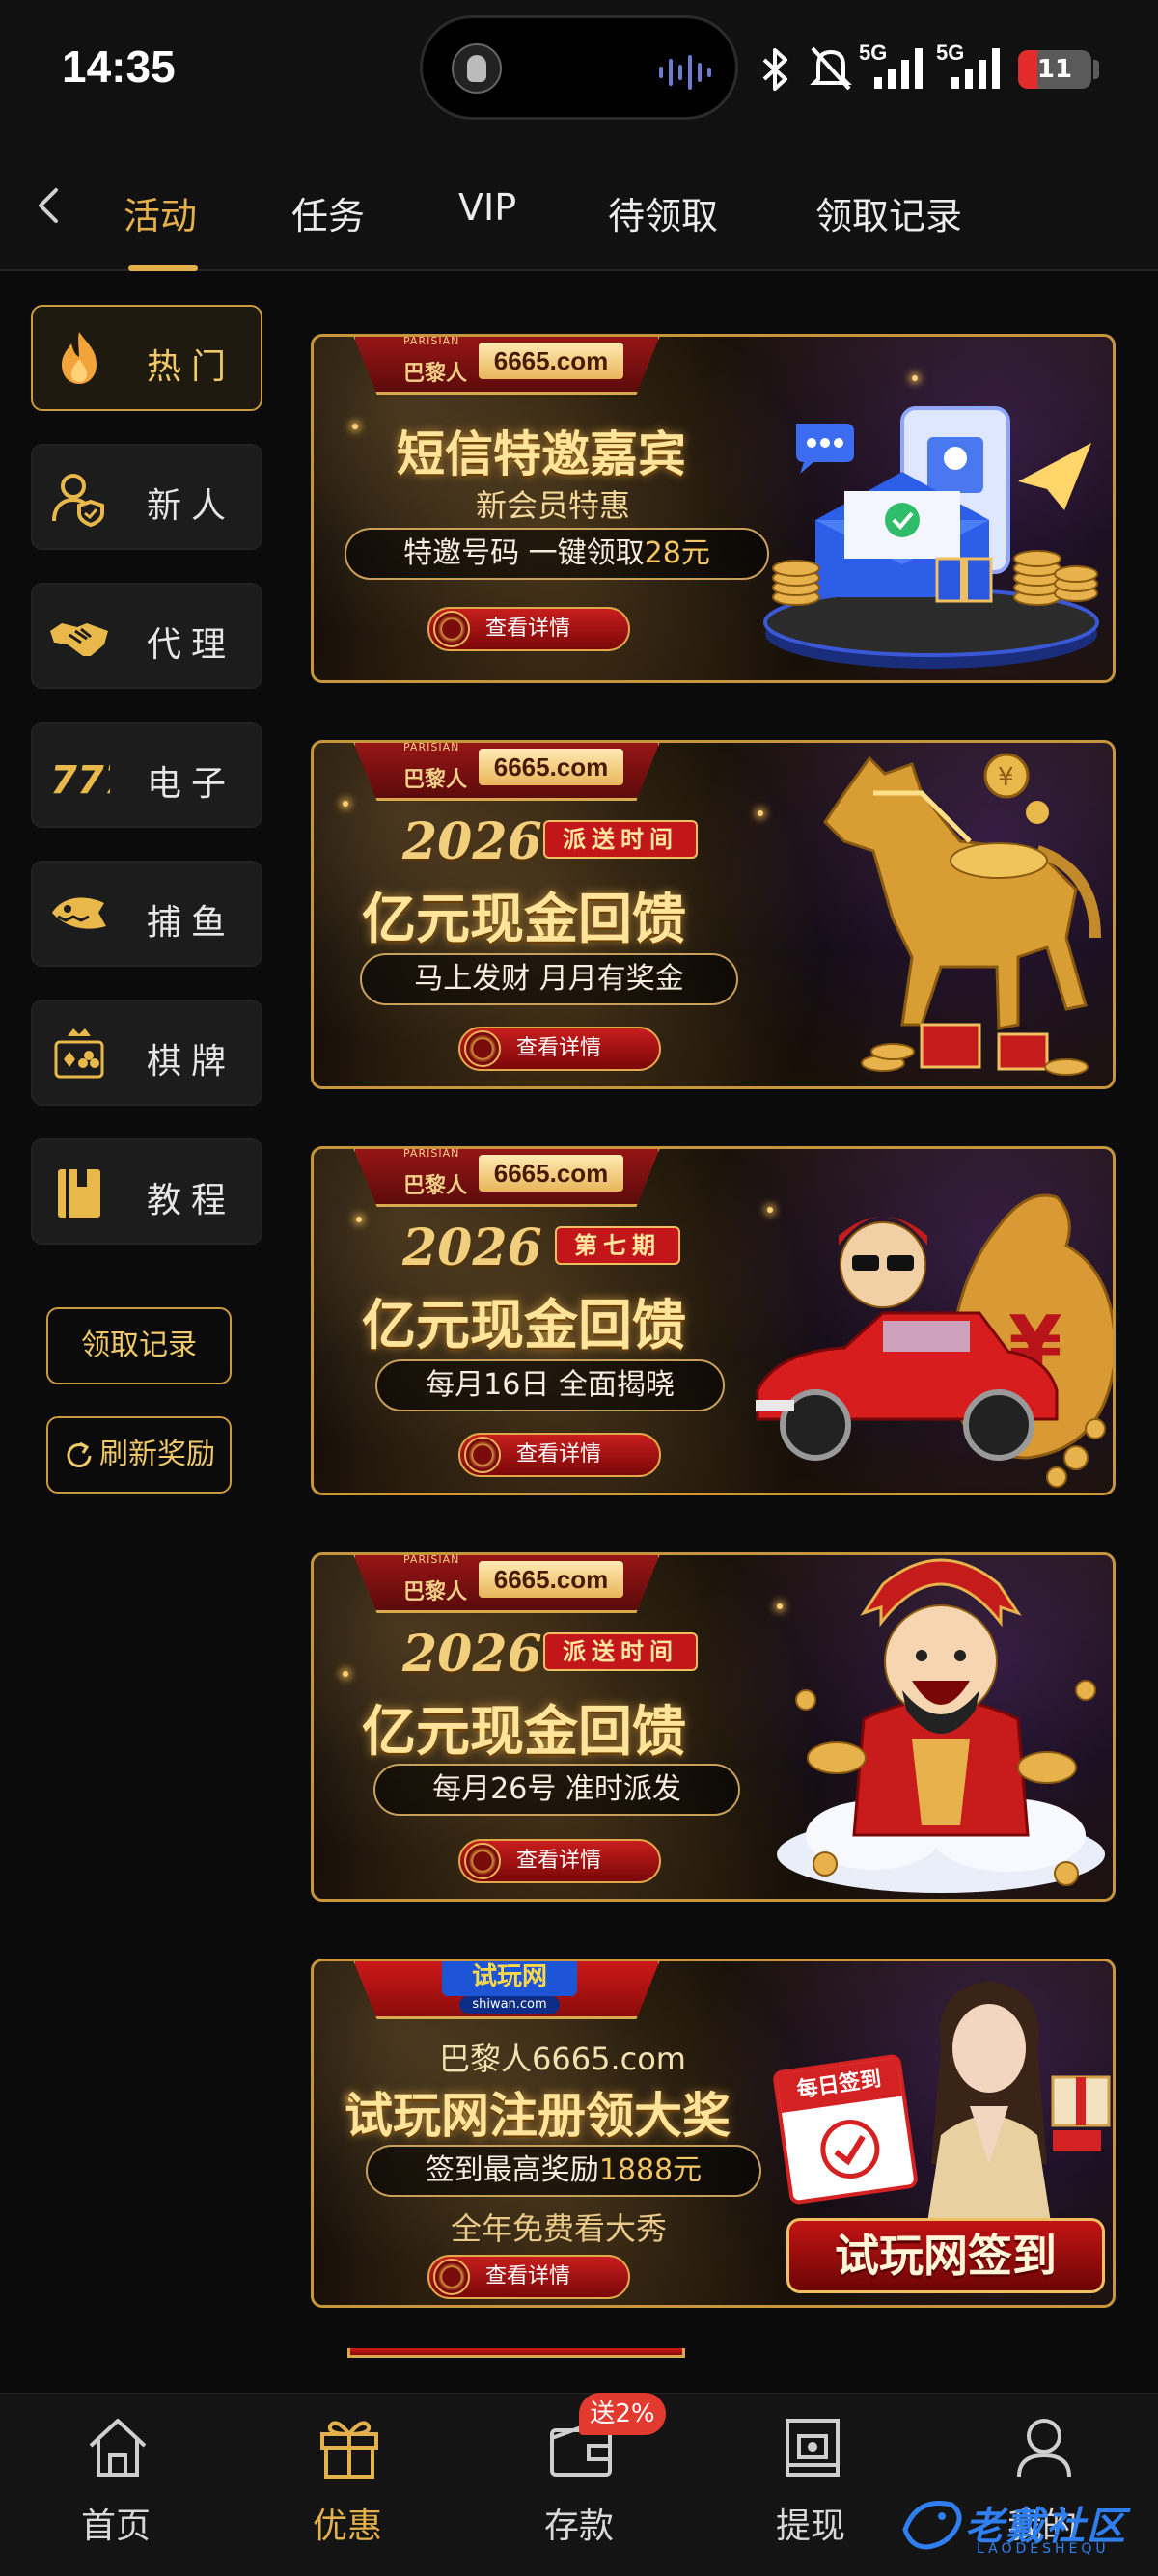  I want to click on tab-activity: 活动, so click(160, 213).